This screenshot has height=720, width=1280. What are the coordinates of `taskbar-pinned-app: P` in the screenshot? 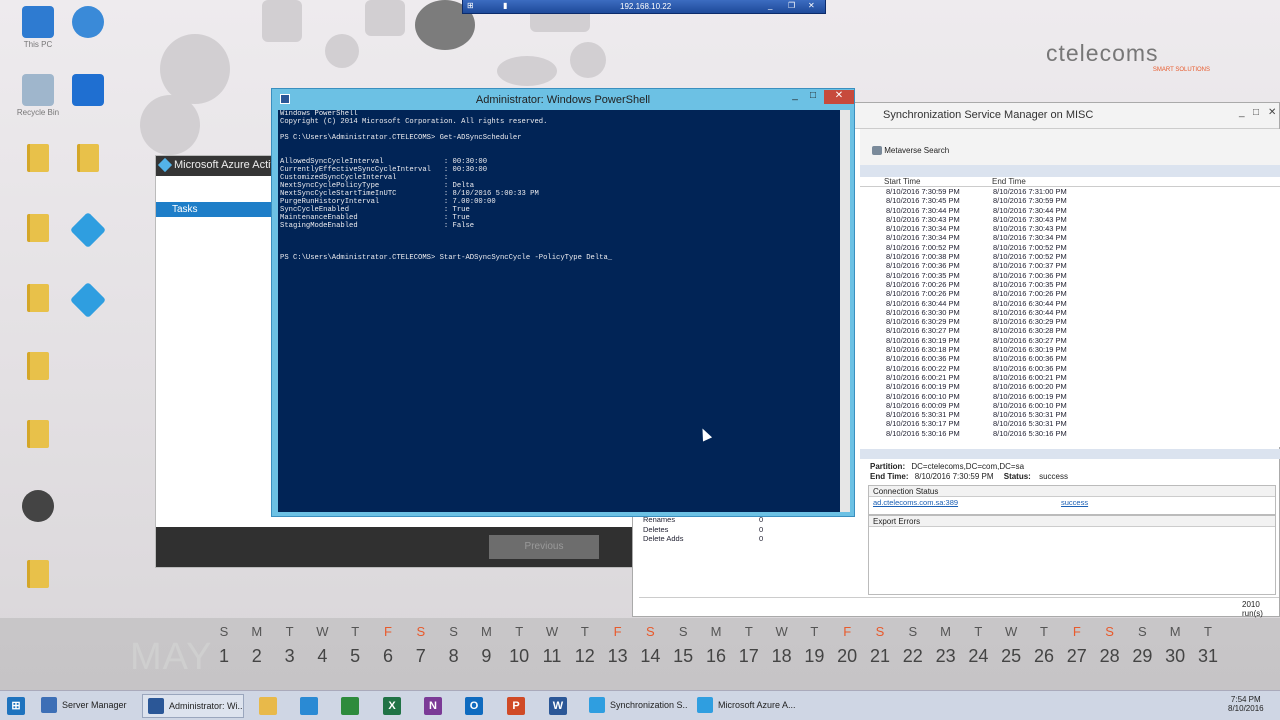 It's located at (516, 706).